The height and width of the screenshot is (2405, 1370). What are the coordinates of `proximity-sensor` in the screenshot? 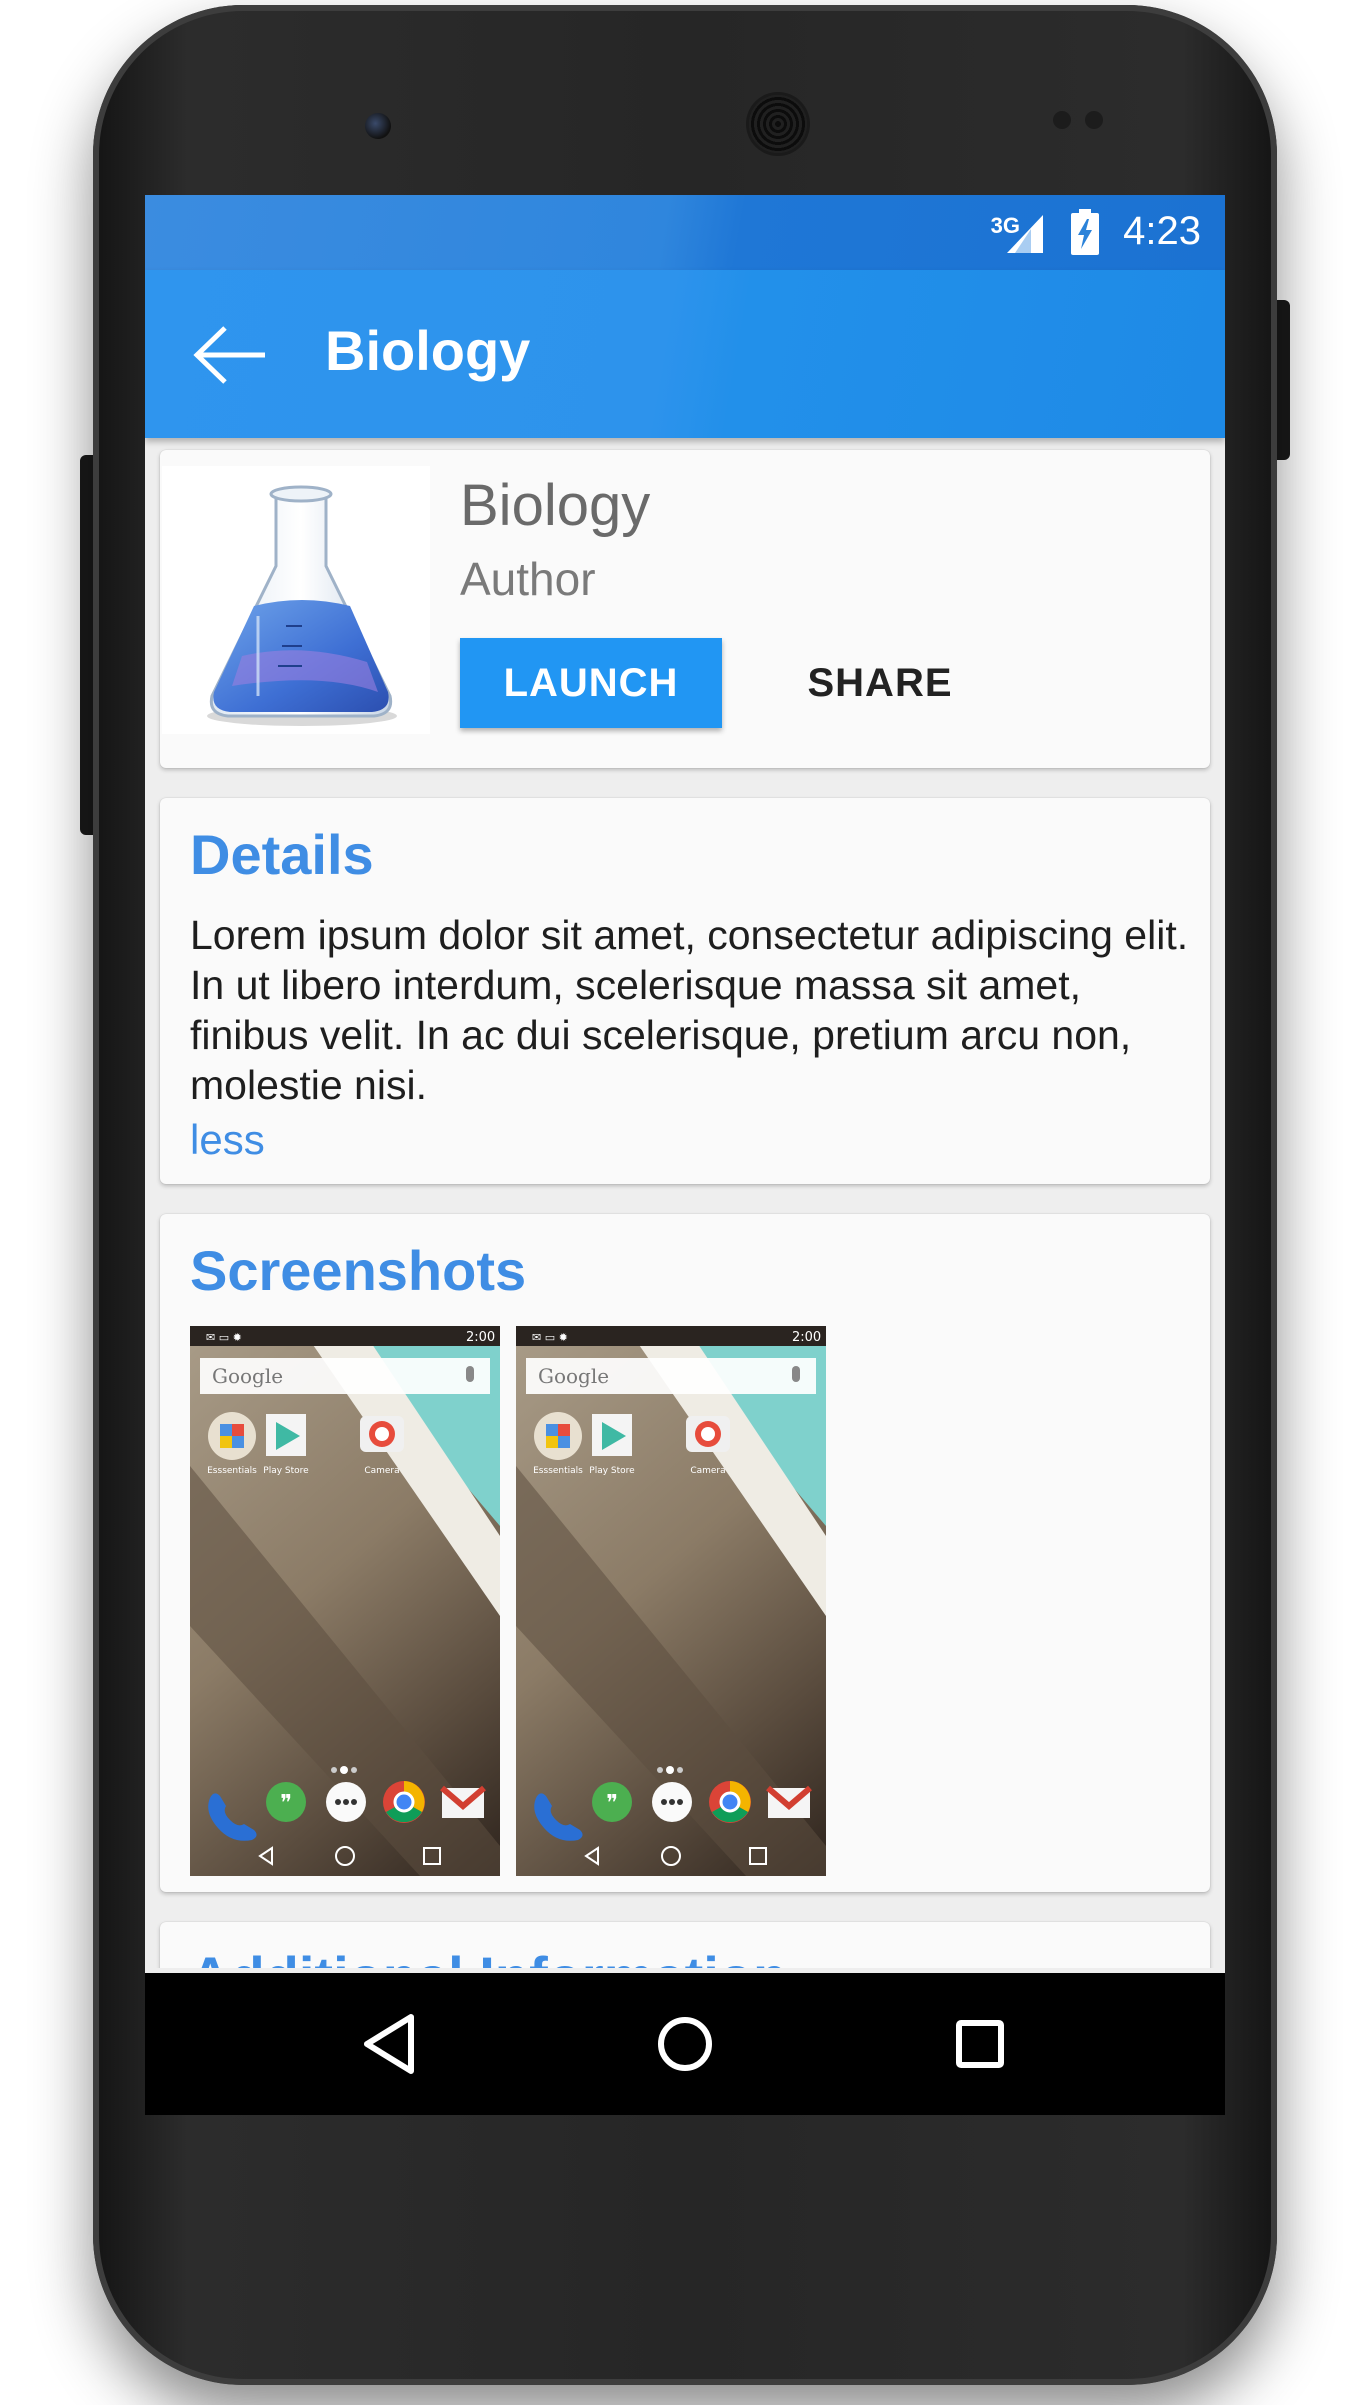 It's located at (1062, 120).